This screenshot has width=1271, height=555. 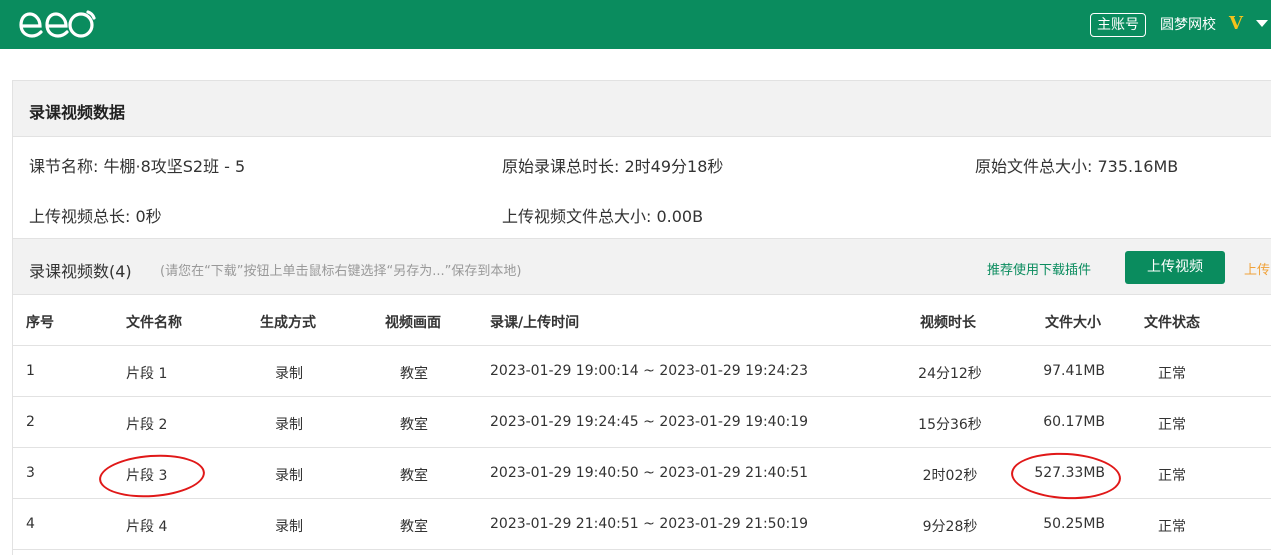 I want to click on row-size: 97.41MB, so click(x=1074, y=371).